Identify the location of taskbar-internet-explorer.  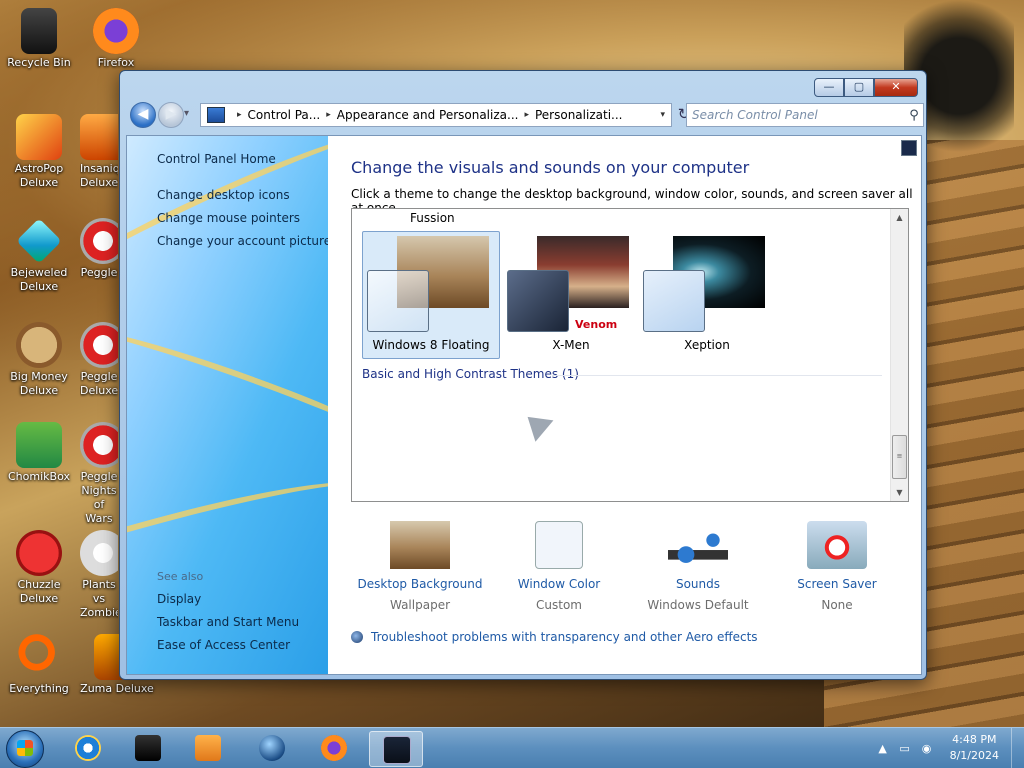
(88, 748).